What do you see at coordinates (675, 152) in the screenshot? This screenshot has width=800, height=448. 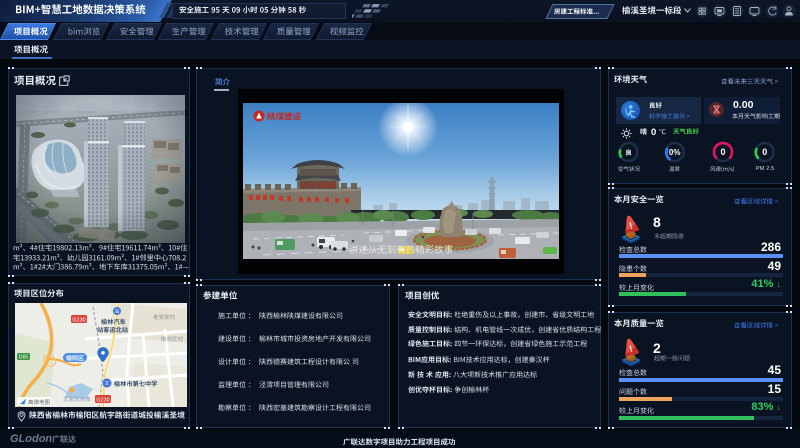 I see `svg-text: 0%` at bounding box center [675, 152].